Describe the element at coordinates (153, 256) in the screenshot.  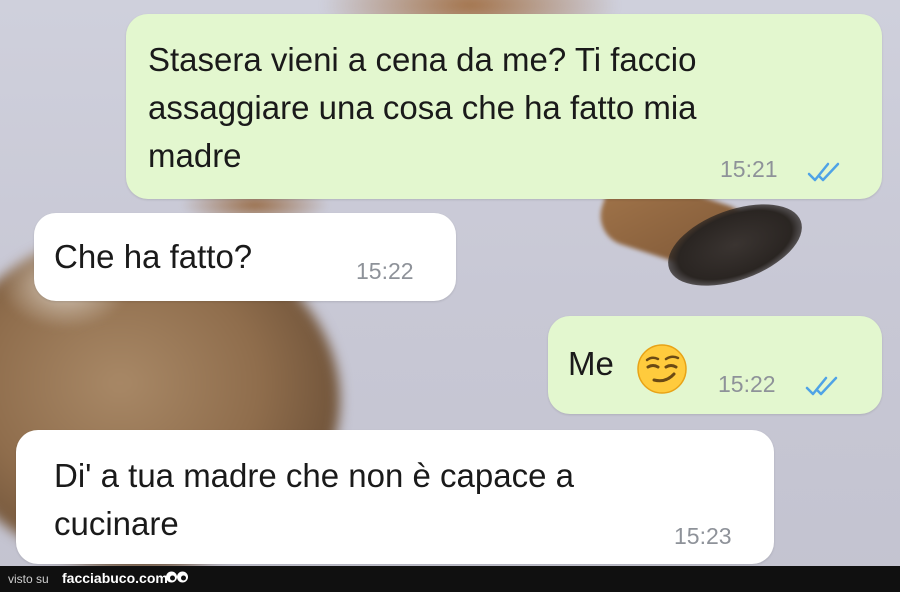
I see `message-text: Che ha fatto?` at that location.